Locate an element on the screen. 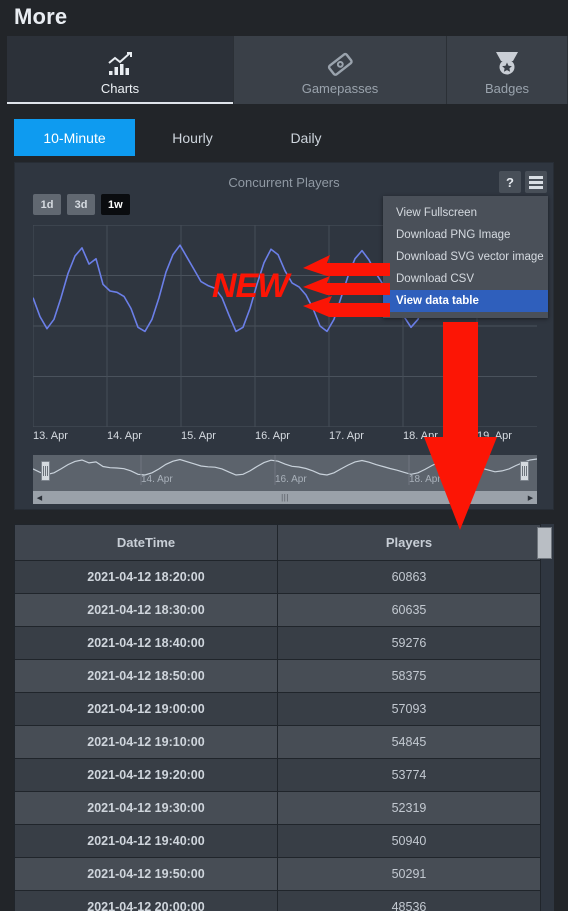  scrollbar-thumb: ||| is located at coordinates (285, 497).